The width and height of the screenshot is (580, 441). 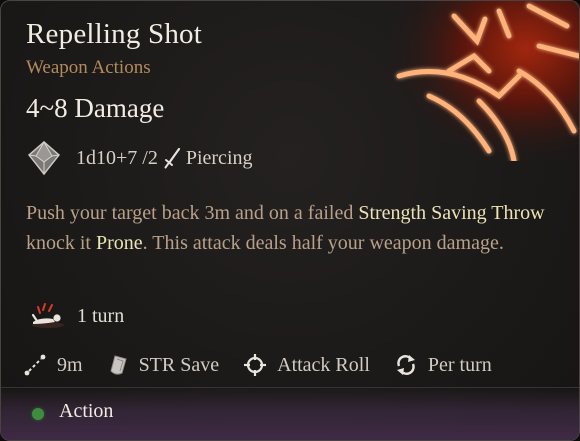 I want to click on range-stat: 9m, so click(x=53, y=365).